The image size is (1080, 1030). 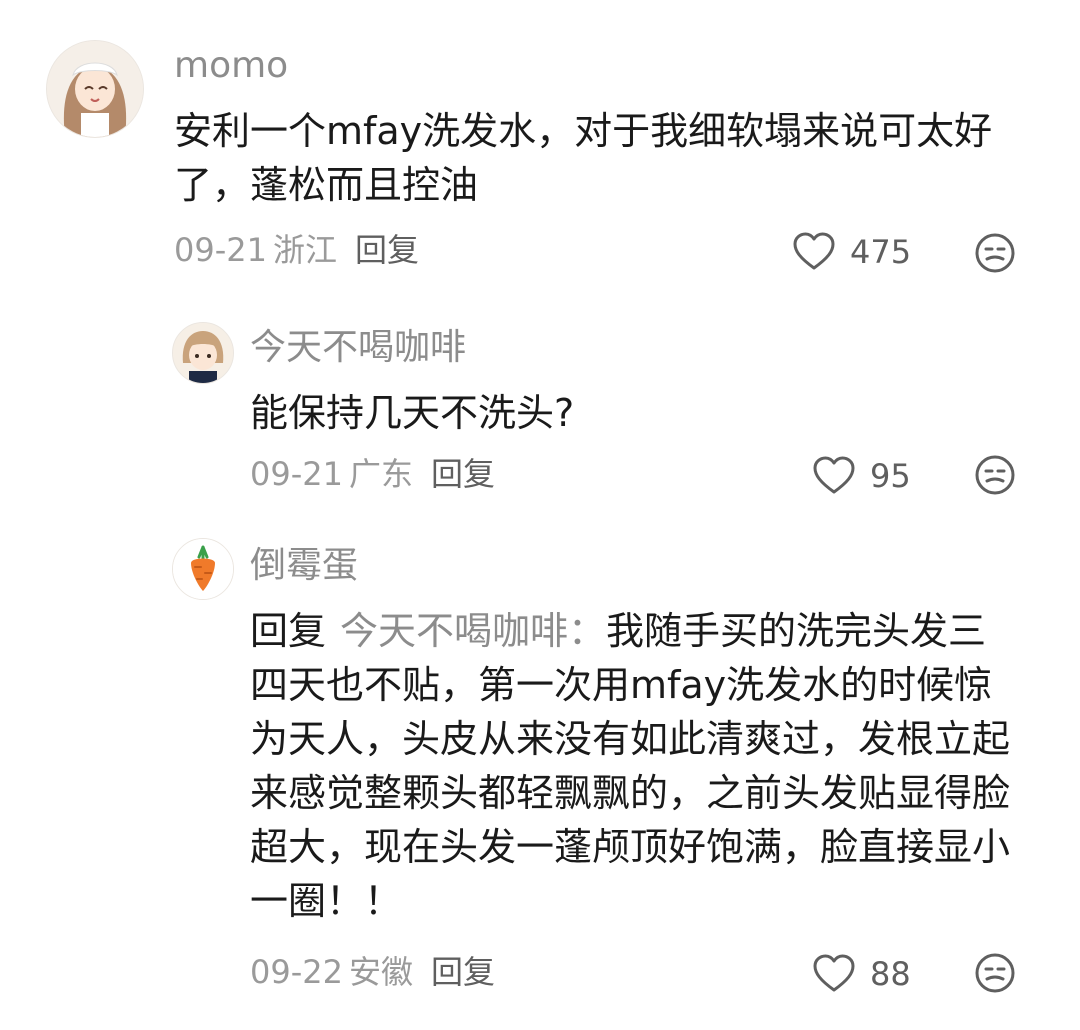 I want to click on like-button: 475, so click(x=851, y=252).